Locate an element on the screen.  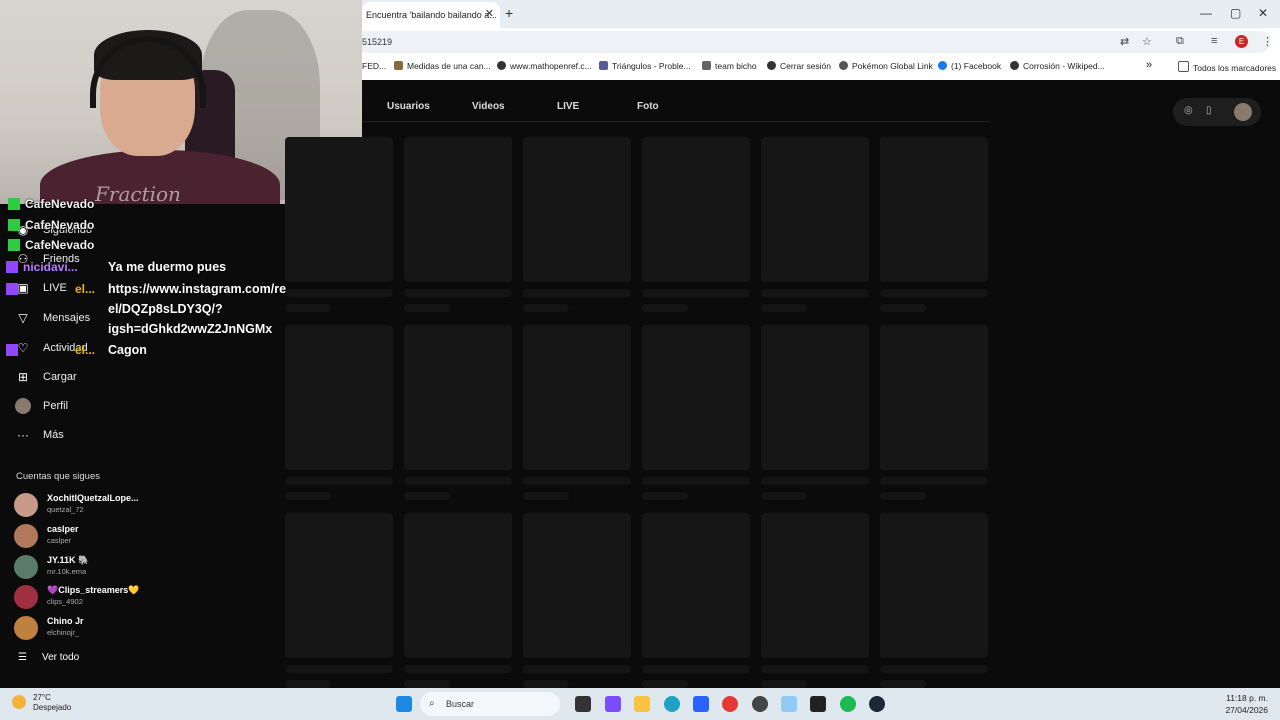
tab-close-icon: ✕ is located at coordinates (489, 13).